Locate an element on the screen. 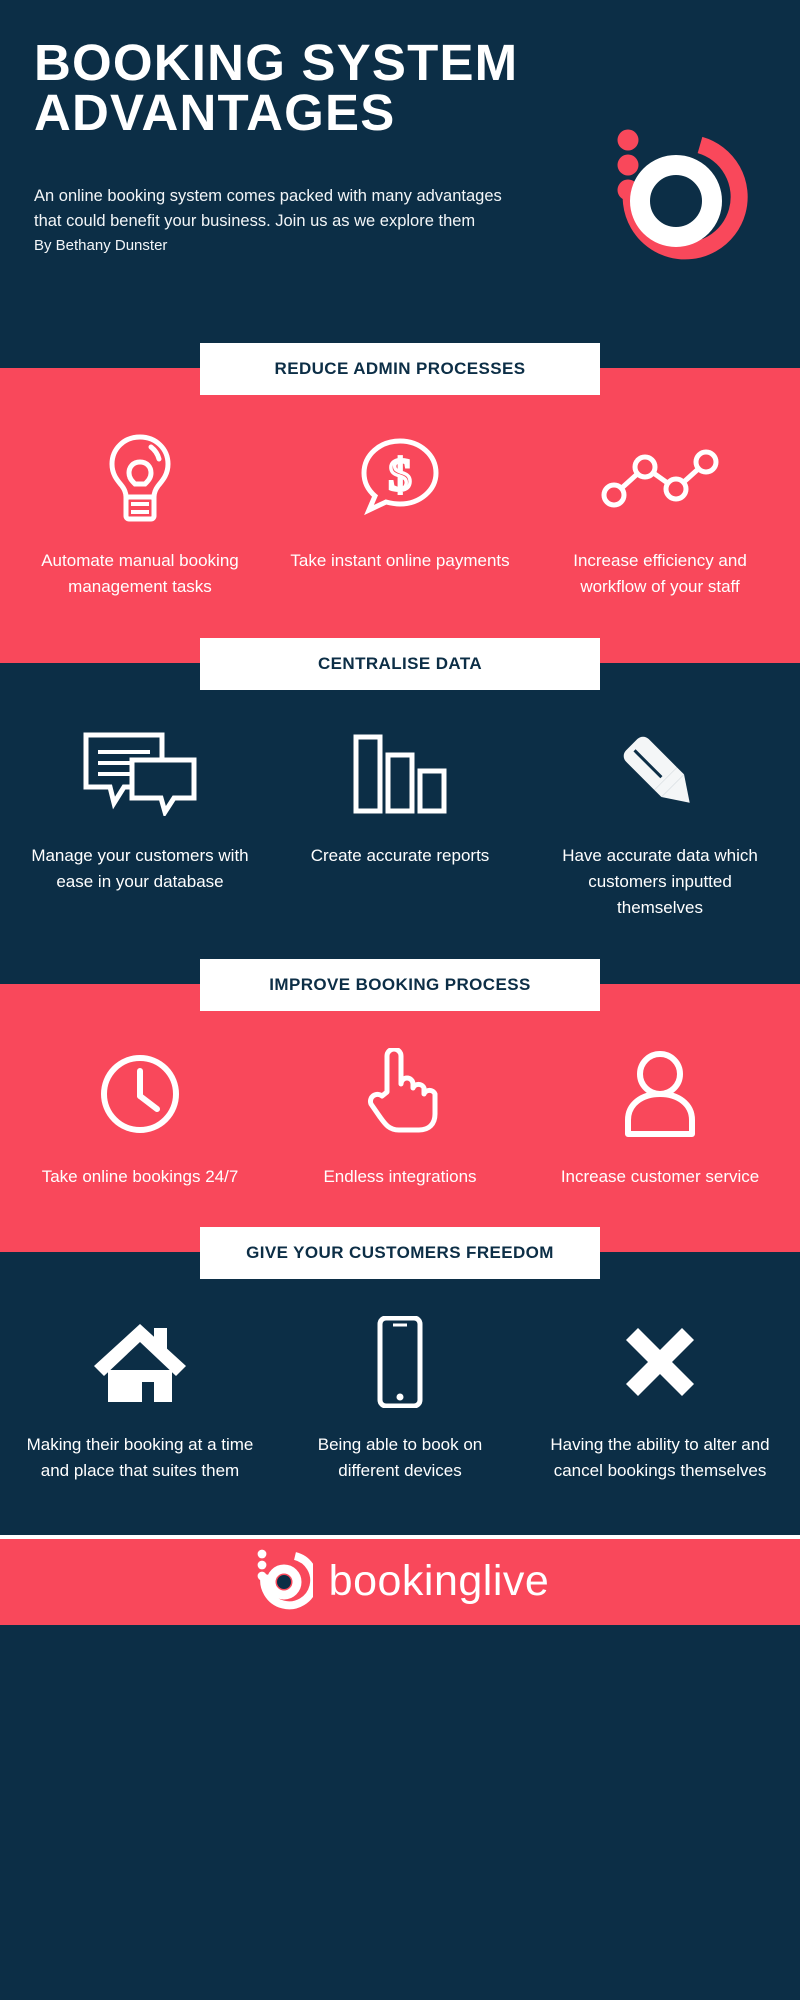 Image resolution: width=800 pixels, height=2000 pixels. footer: bookinglive is located at coordinates (400, 1581).